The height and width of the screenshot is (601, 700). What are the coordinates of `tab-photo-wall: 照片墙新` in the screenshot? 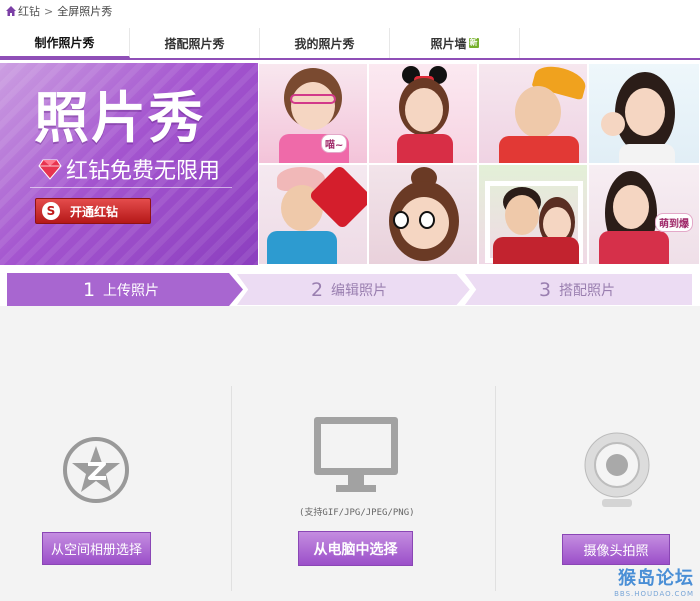 It's located at (455, 43).